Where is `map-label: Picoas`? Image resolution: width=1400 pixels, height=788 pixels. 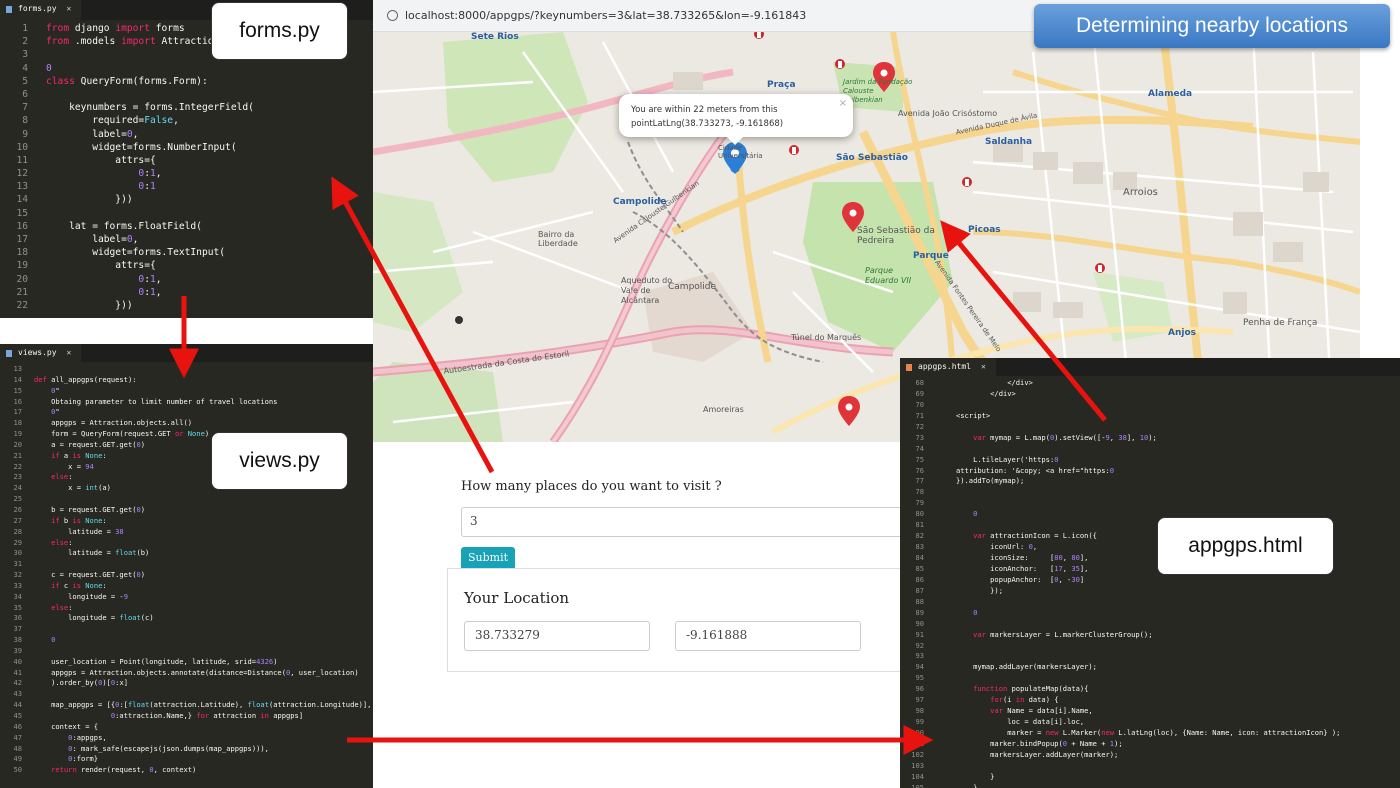
map-label: Picoas is located at coordinates (984, 230).